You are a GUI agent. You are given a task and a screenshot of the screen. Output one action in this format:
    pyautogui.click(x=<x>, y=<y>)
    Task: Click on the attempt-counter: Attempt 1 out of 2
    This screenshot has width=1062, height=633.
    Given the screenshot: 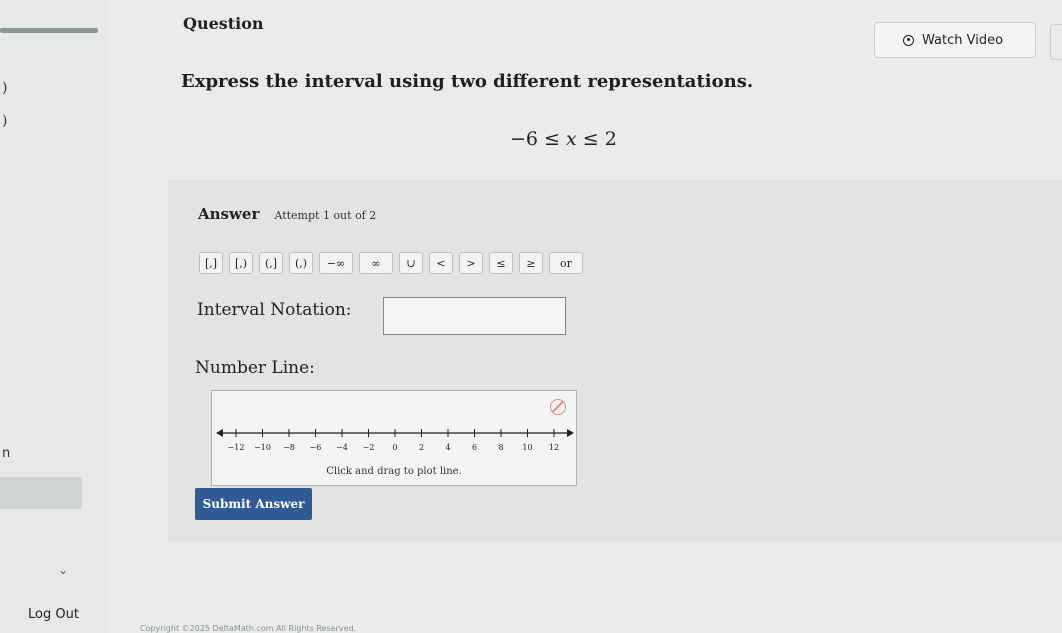 What is the action you would take?
    pyautogui.click(x=325, y=215)
    